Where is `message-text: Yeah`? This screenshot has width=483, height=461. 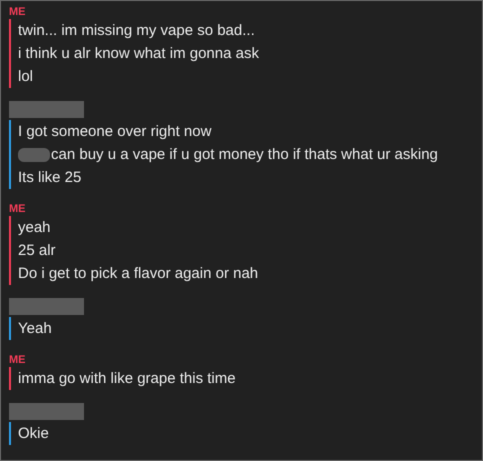
message-text: Yeah is located at coordinates (35, 329).